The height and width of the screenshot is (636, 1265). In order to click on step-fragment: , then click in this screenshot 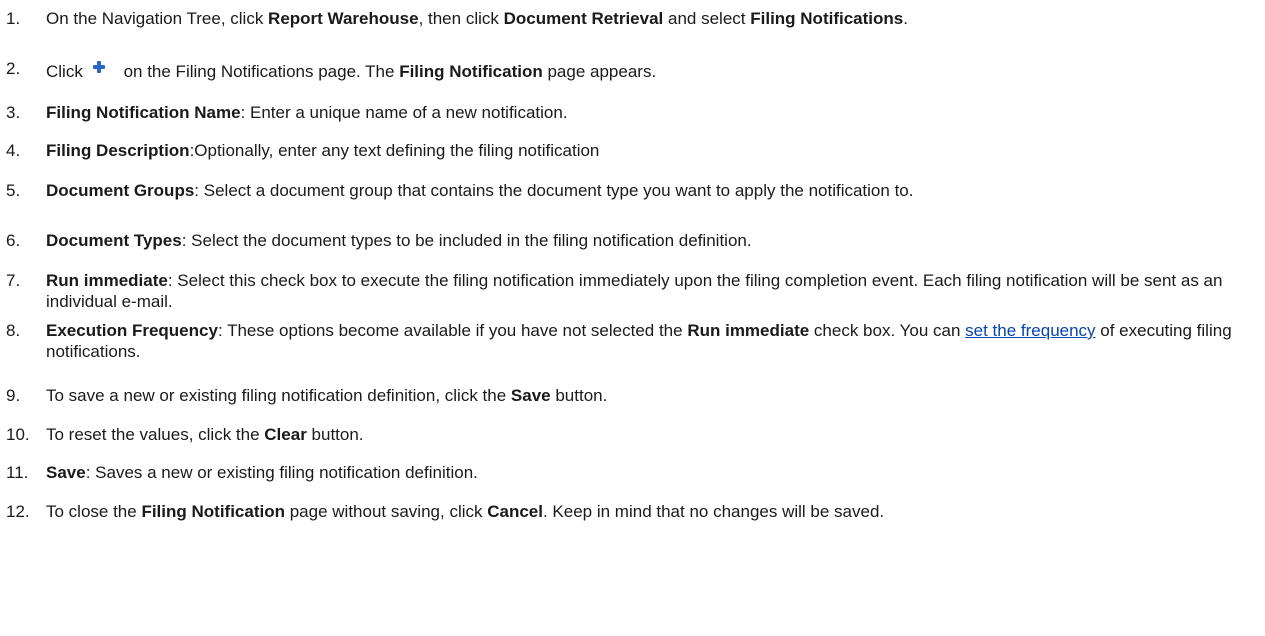, I will do `click(461, 18)`.